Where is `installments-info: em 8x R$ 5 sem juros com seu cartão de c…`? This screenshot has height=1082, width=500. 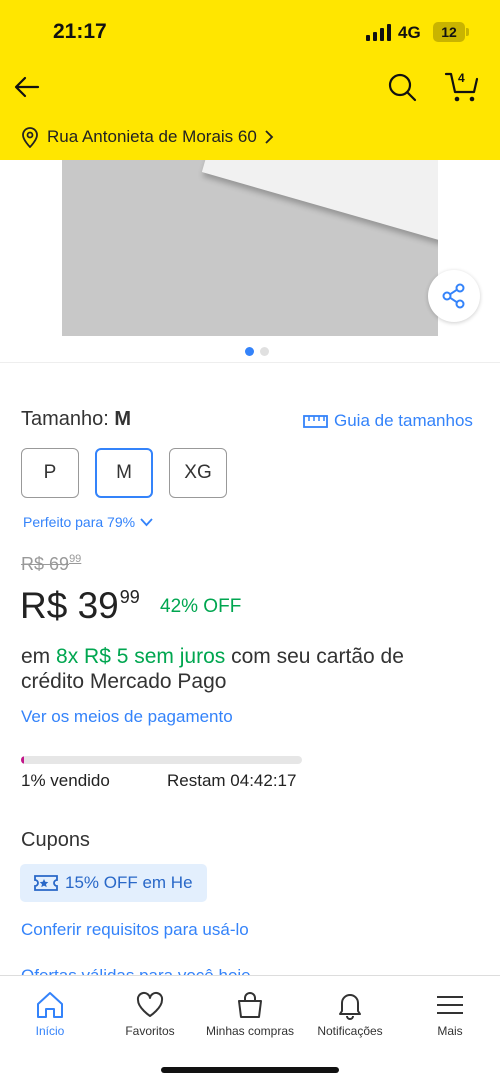 installments-info: em 8x R$ 5 sem juros com seu cartão de c… is located at coordinates (241, 669).